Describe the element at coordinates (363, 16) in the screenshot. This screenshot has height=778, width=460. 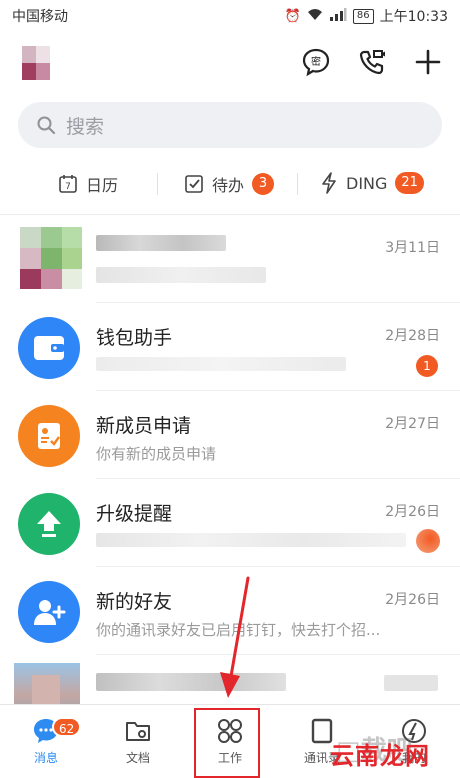
I see `battery-icon: 86` at that location.